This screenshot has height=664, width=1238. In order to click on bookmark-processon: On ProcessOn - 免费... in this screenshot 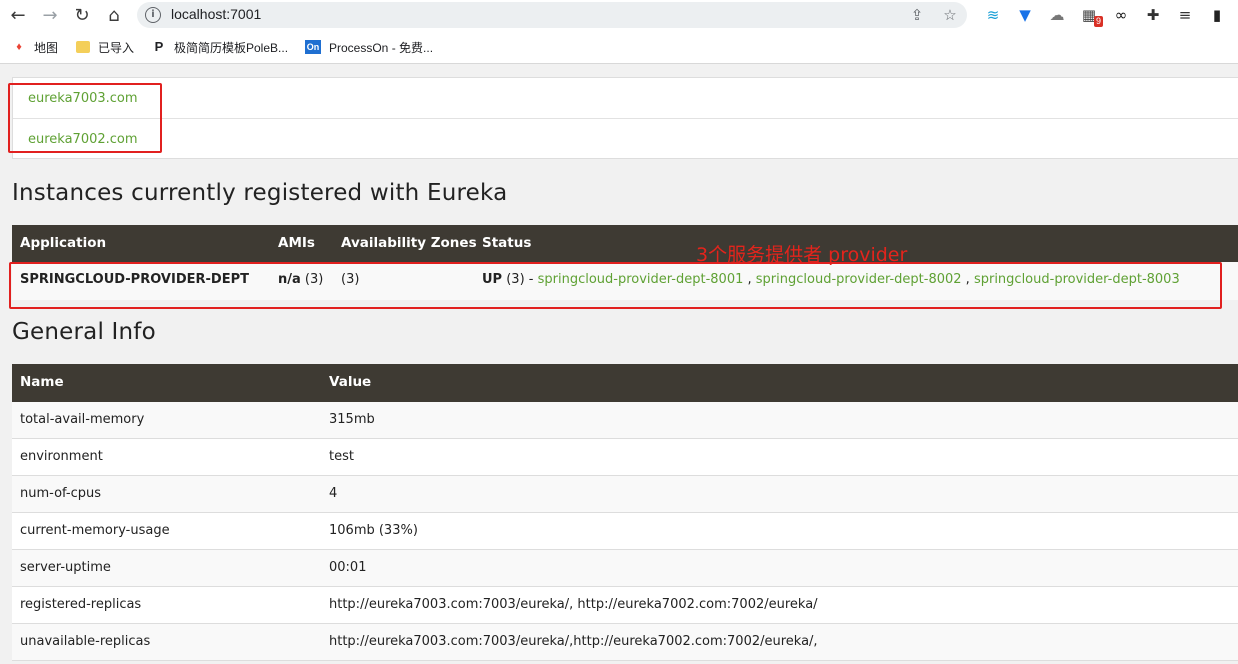, I will do `click(369, 47)`.